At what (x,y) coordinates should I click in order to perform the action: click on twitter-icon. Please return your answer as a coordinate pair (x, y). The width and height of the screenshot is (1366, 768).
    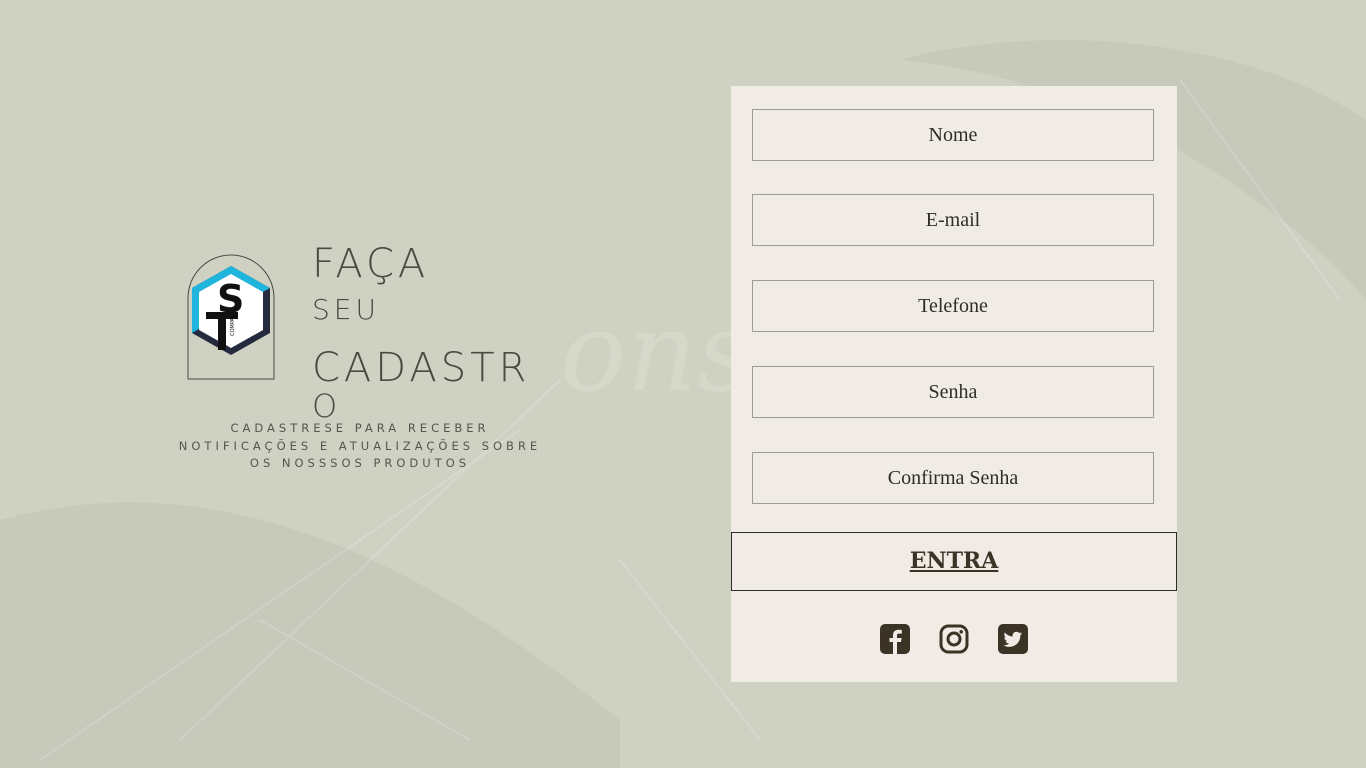
    Looking at the image, I should click on (1013, 639).